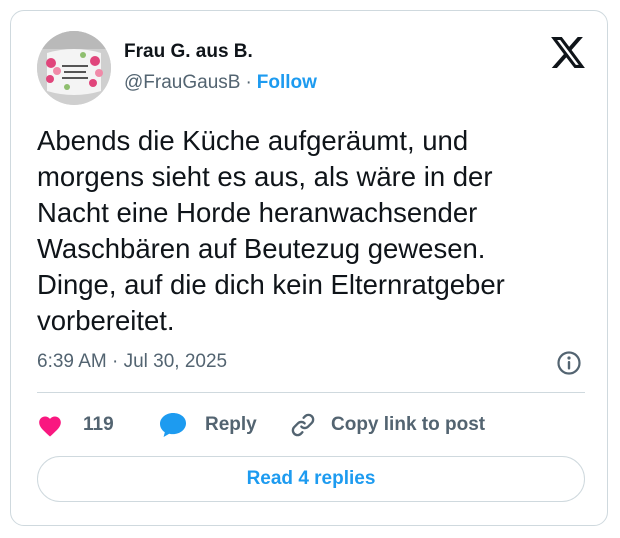  What do you see at coordinates (188, 52) in the screenshot?
I see `author-name: Frau G. aus B.` at bounding box center [188, 52].